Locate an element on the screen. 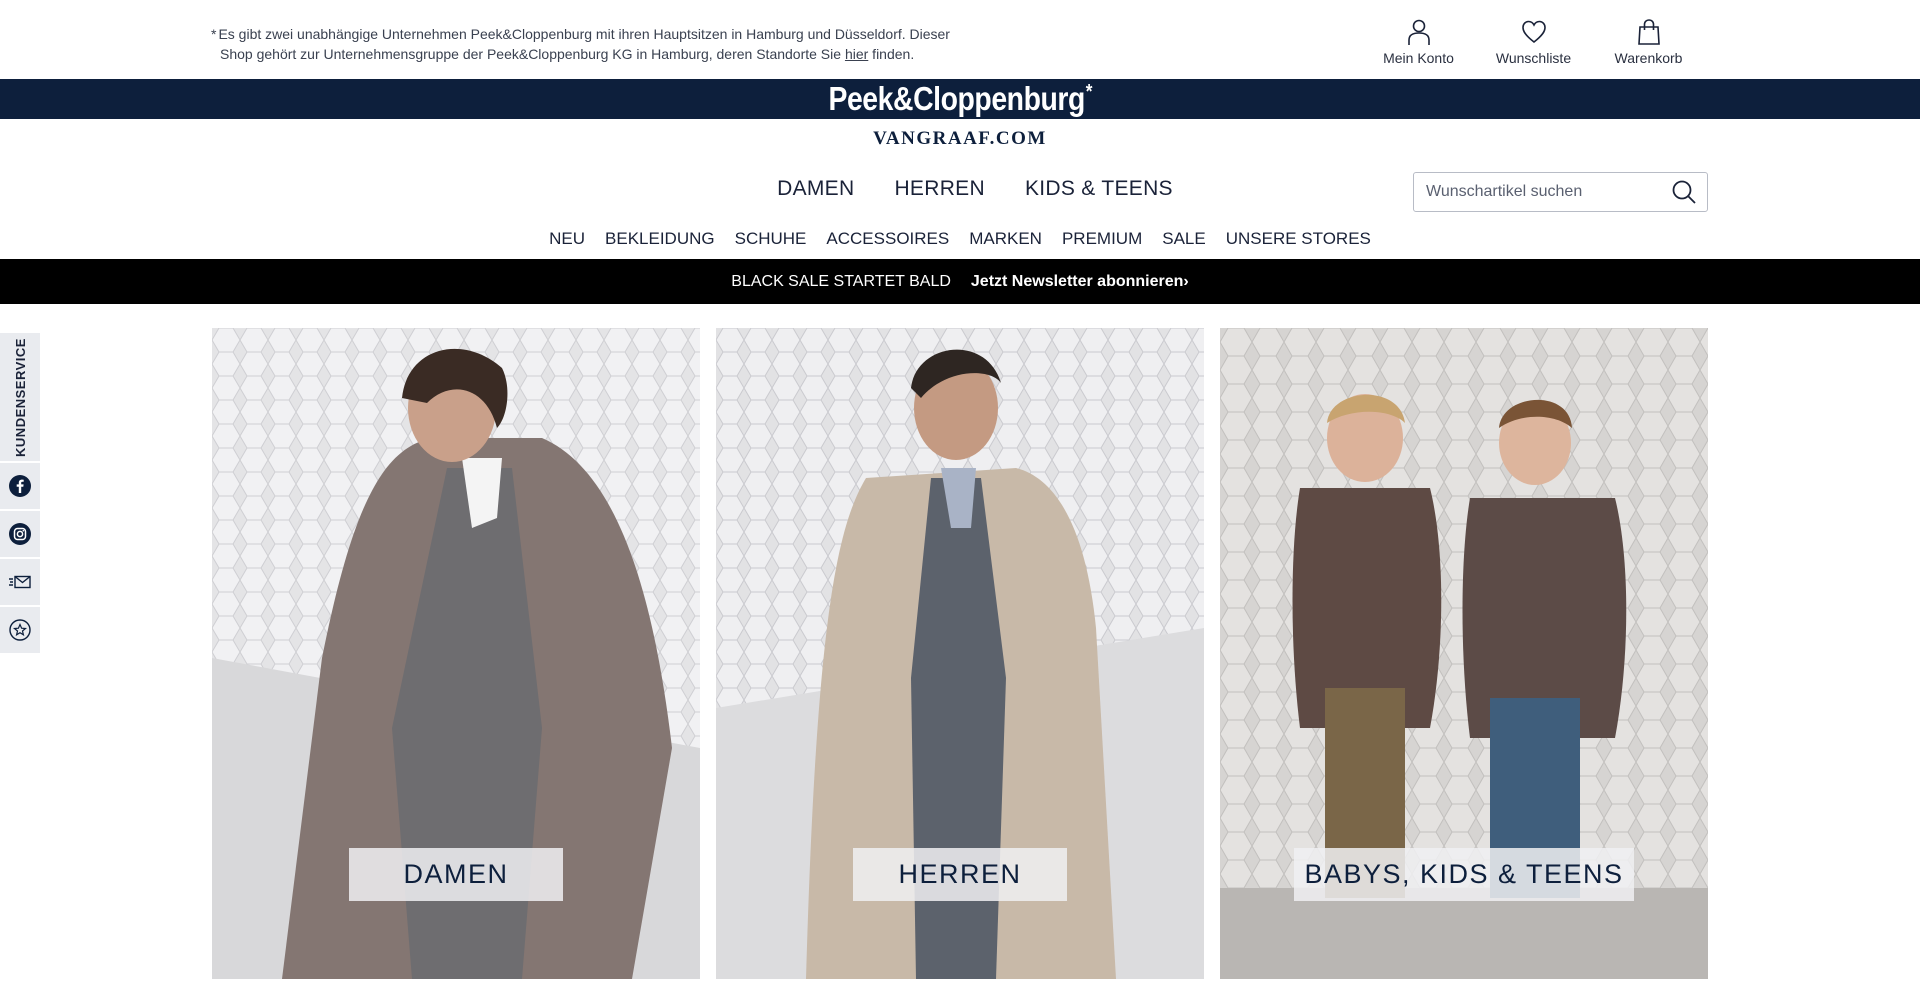 This screenshot has width=1920, height=993. nav-herren: HERREN is located at coordinates (939, 189).